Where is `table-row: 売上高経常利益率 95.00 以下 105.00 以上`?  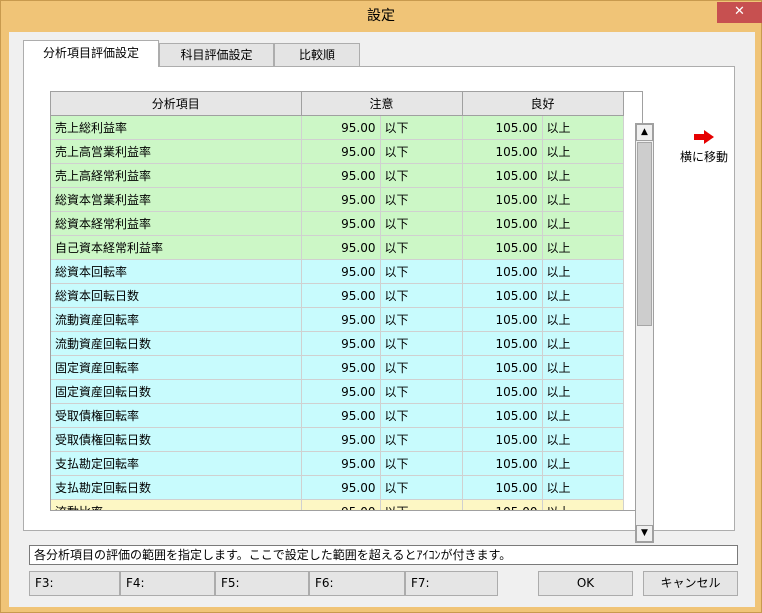 table-row: 売上高経常利益率 95.00 以下 105.00 以上 is located at coordinates (337, 175).